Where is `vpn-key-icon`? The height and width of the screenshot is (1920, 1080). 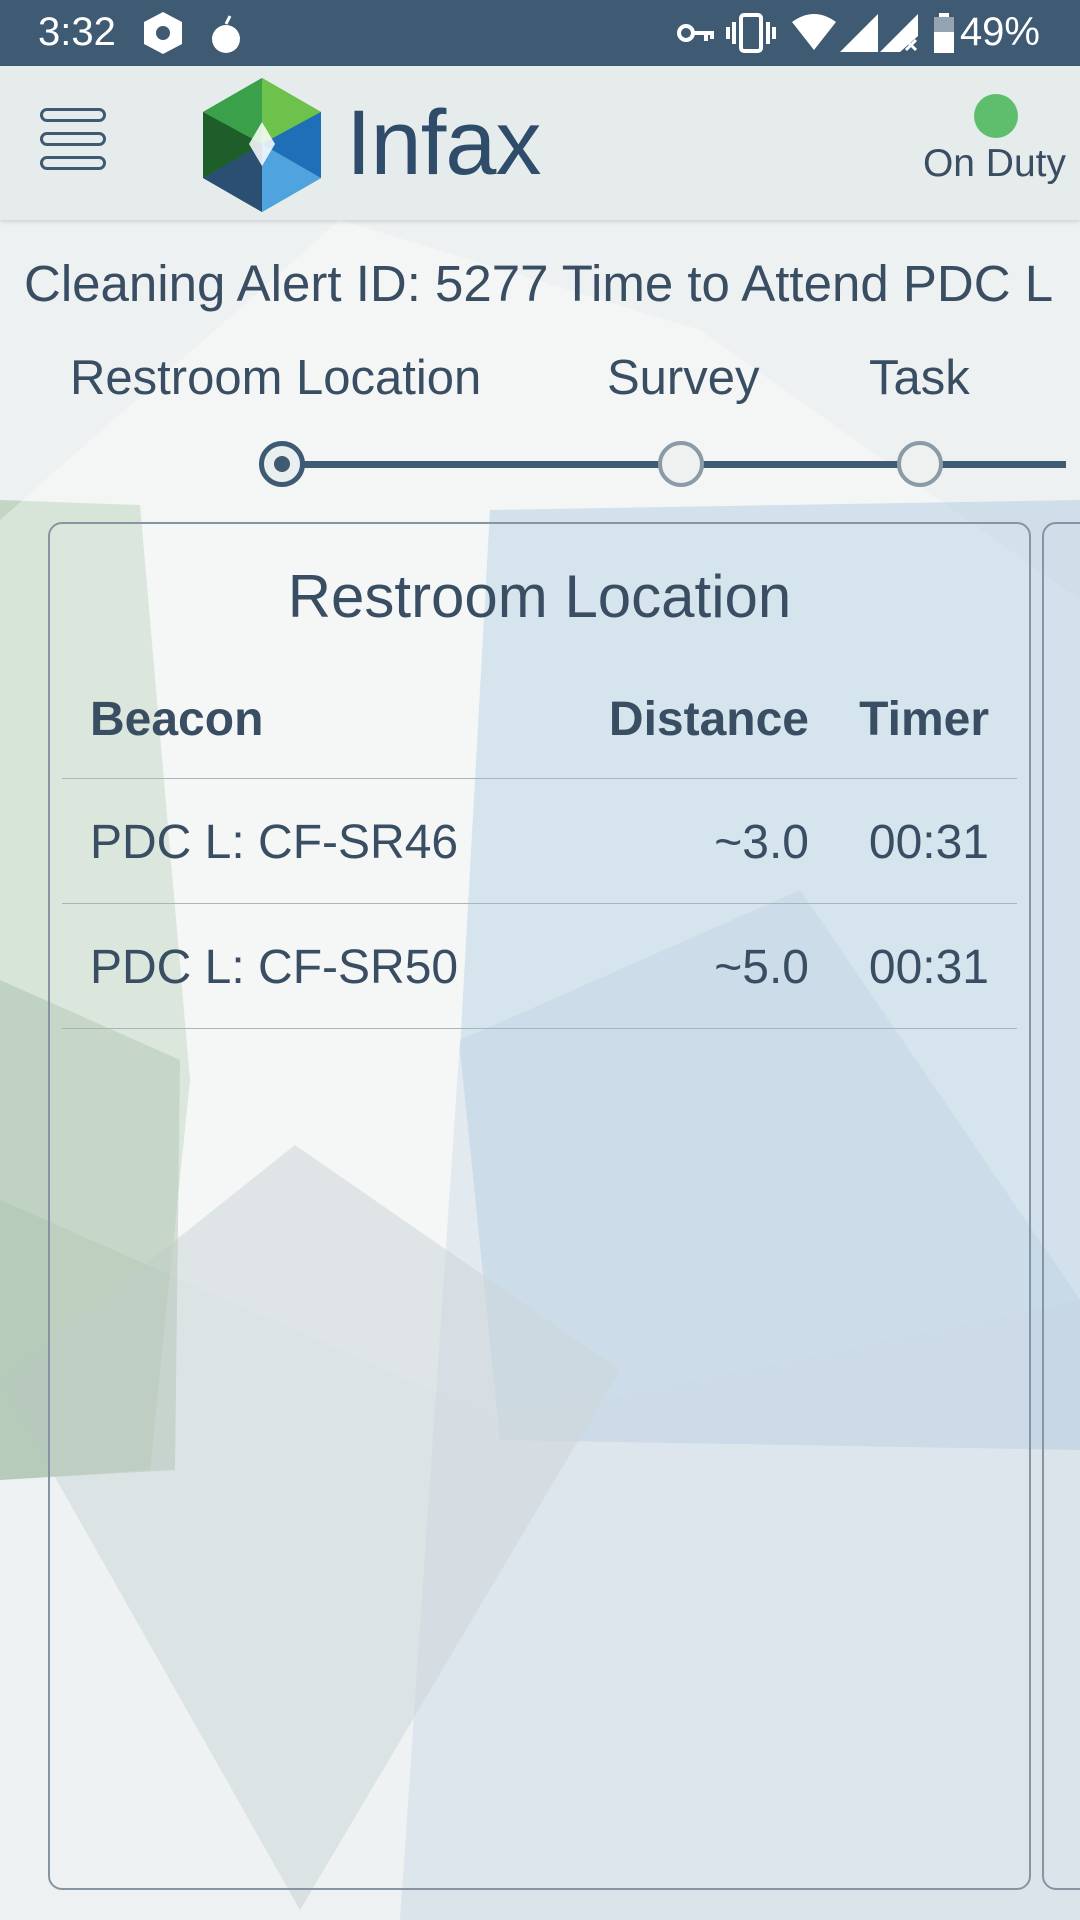 vpn-key-icon is located at coordinates (695, 33).